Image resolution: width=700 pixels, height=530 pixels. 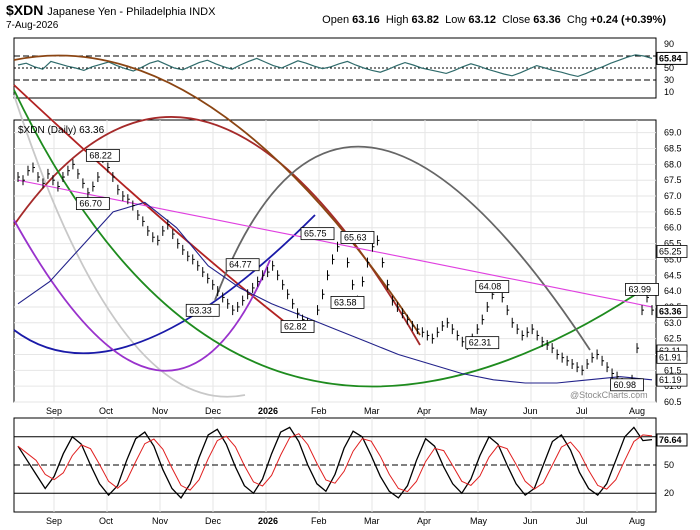 I want to click on price-annotation: 64.77, so click(x=240, y=265).